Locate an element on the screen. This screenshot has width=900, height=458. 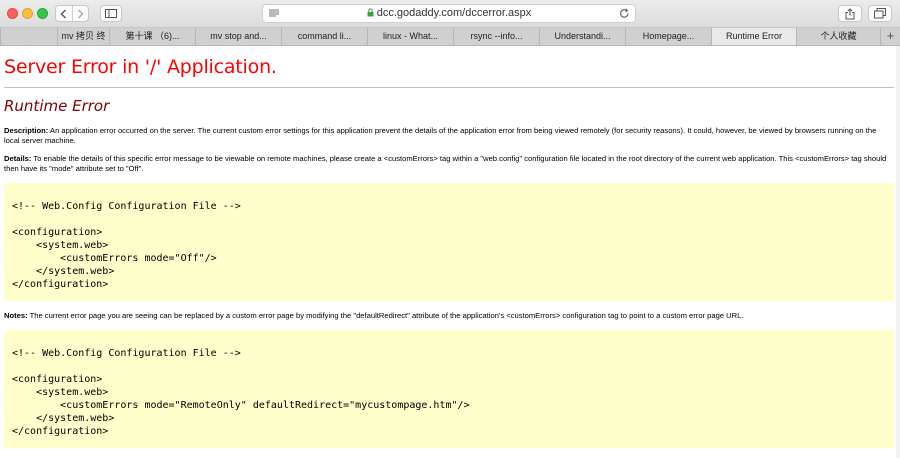
navigation-buttons is located at coordinates (72, 13).